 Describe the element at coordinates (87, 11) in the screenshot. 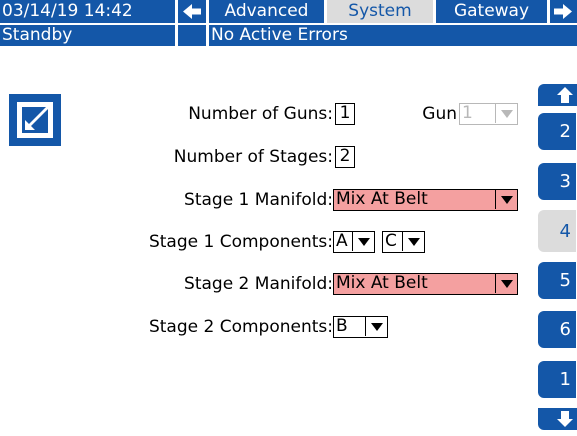

I see `datetime: 03/14/19 14:42` at that location.